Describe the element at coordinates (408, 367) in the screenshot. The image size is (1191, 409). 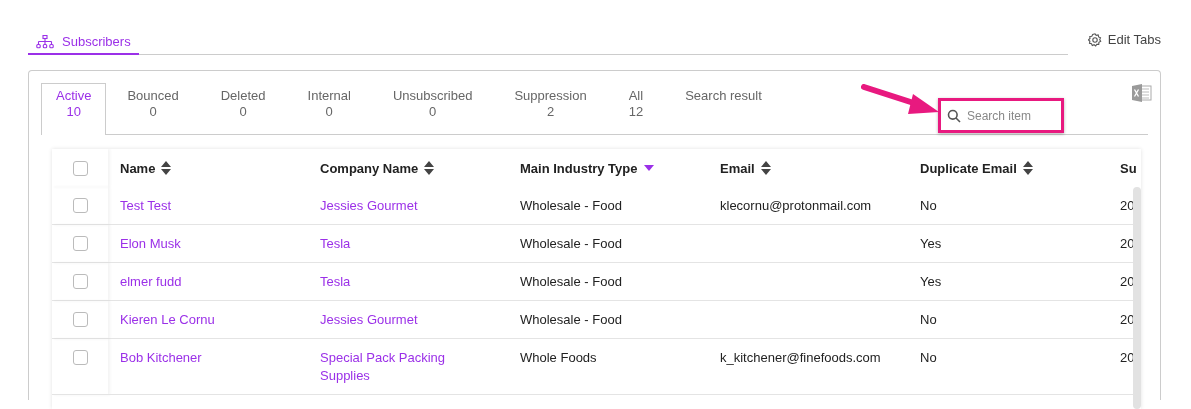
I see `table-link: Special Pack Packing Supplies` at that location.